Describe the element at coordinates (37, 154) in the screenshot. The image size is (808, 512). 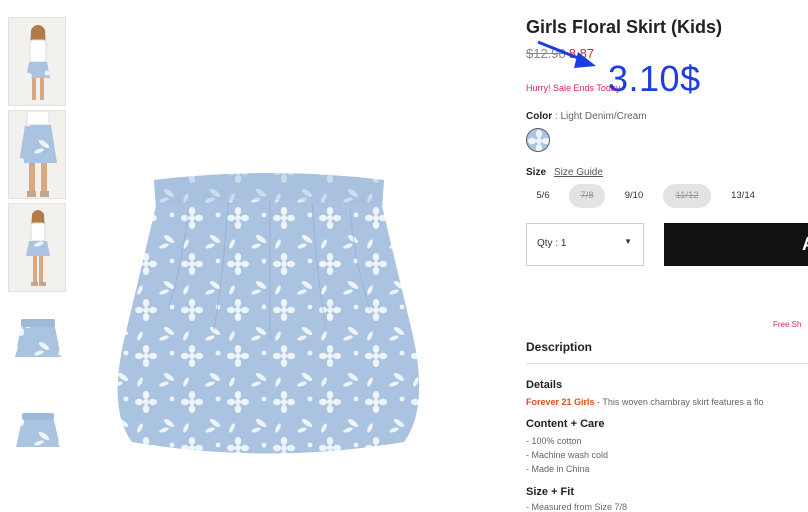
I see `thumbnail-model-detail` at that location.